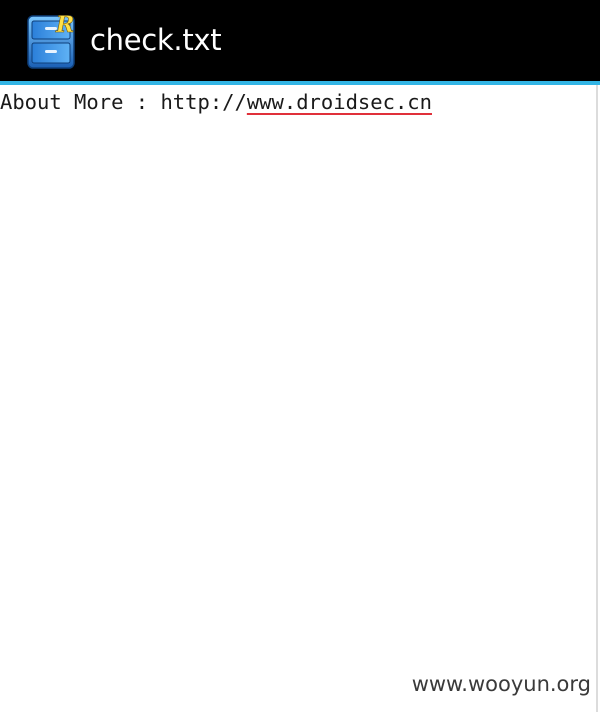 Image resolution: width=600 pixels, height=712 pixels. I want to click on text-line: About More : http://www.droidsec.cn, so click(216, 102).